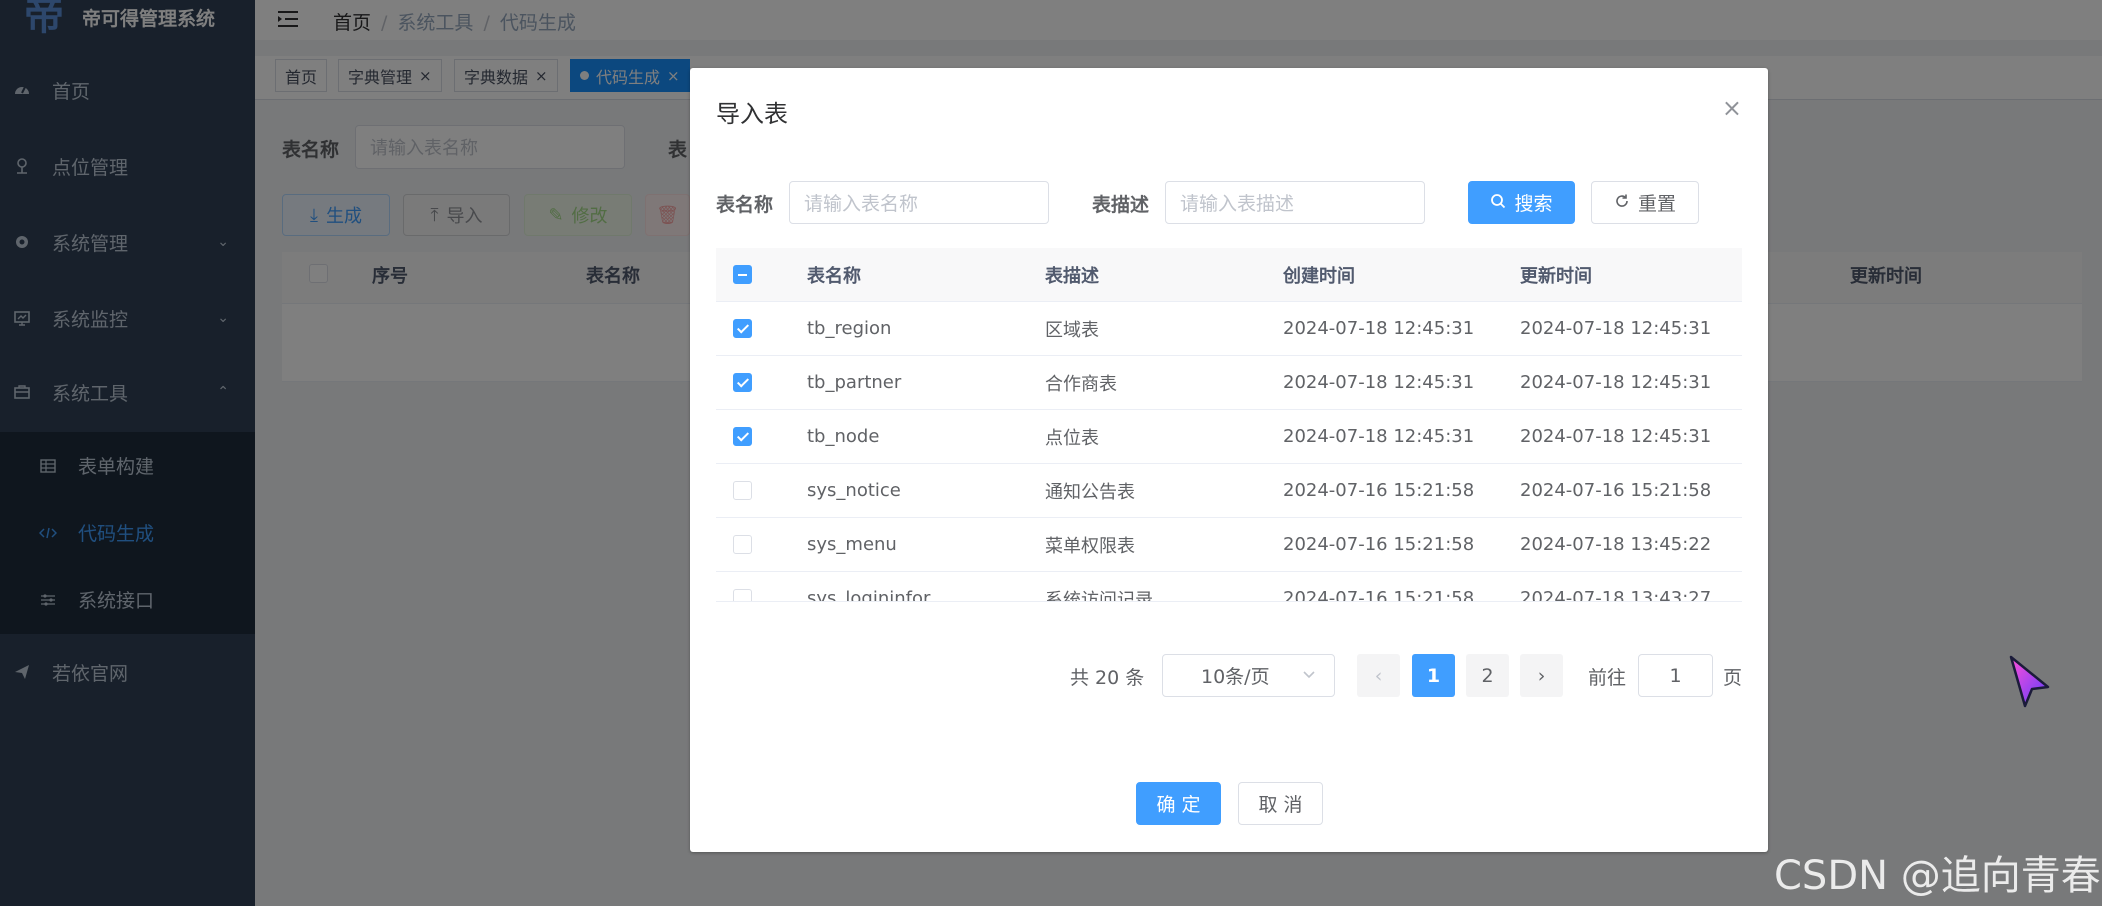 The image size is (2102, 906). What do you see at coordinates (919, 202) in the screenshot?
I see `table-name-input: 请输入表名称` at bounding box center [919, 202].